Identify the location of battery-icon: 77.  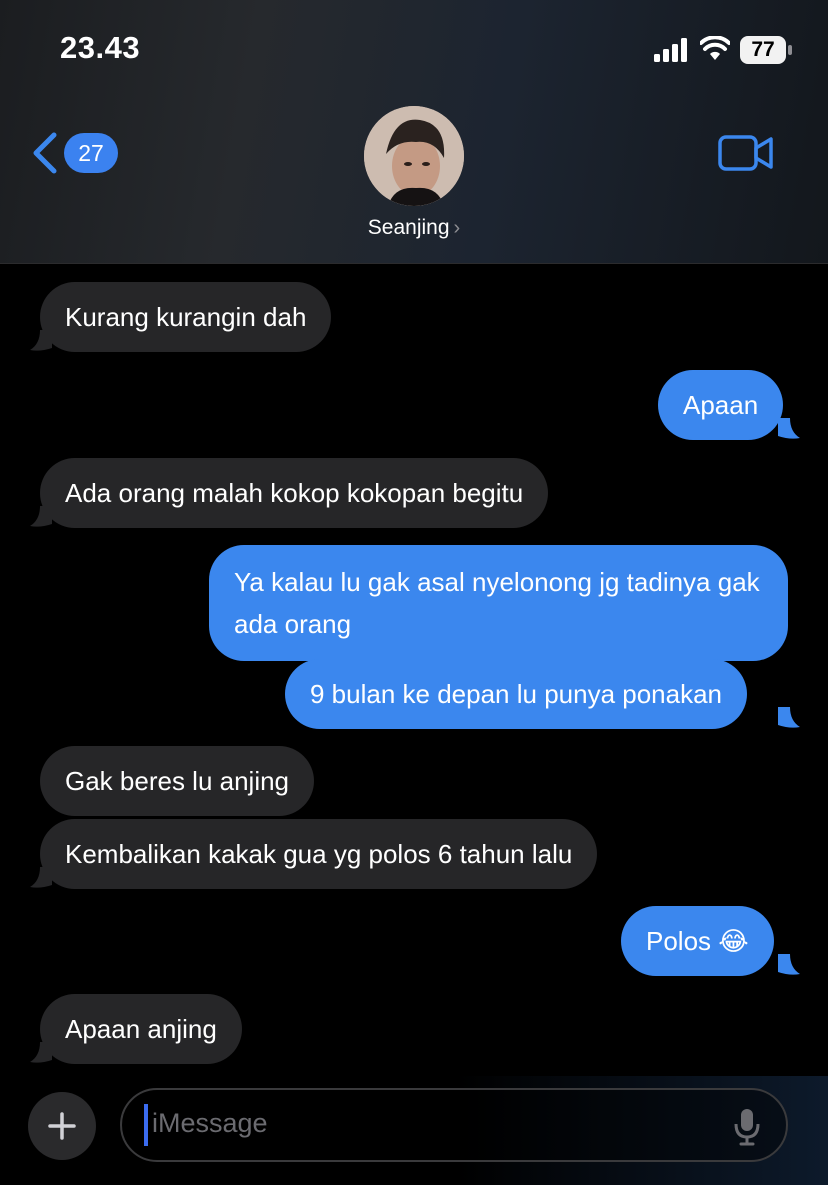
(766, 50).